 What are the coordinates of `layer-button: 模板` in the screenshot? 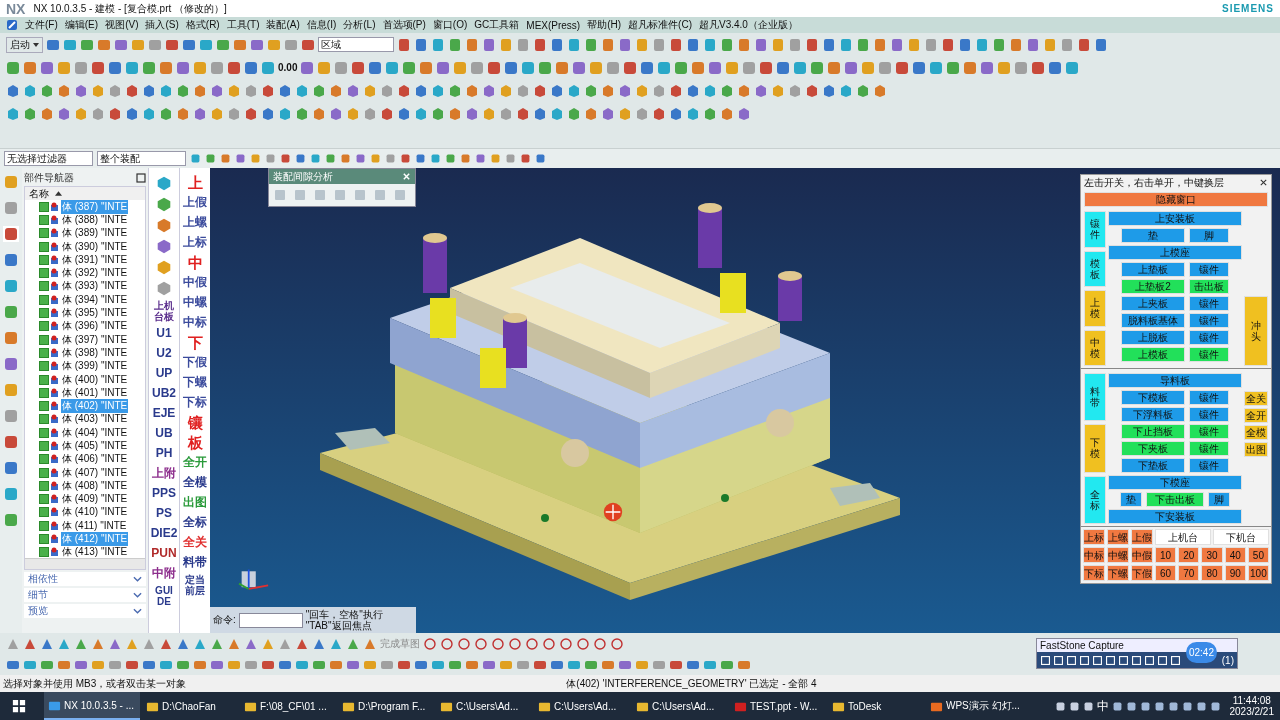 It's located at (1095, 268).